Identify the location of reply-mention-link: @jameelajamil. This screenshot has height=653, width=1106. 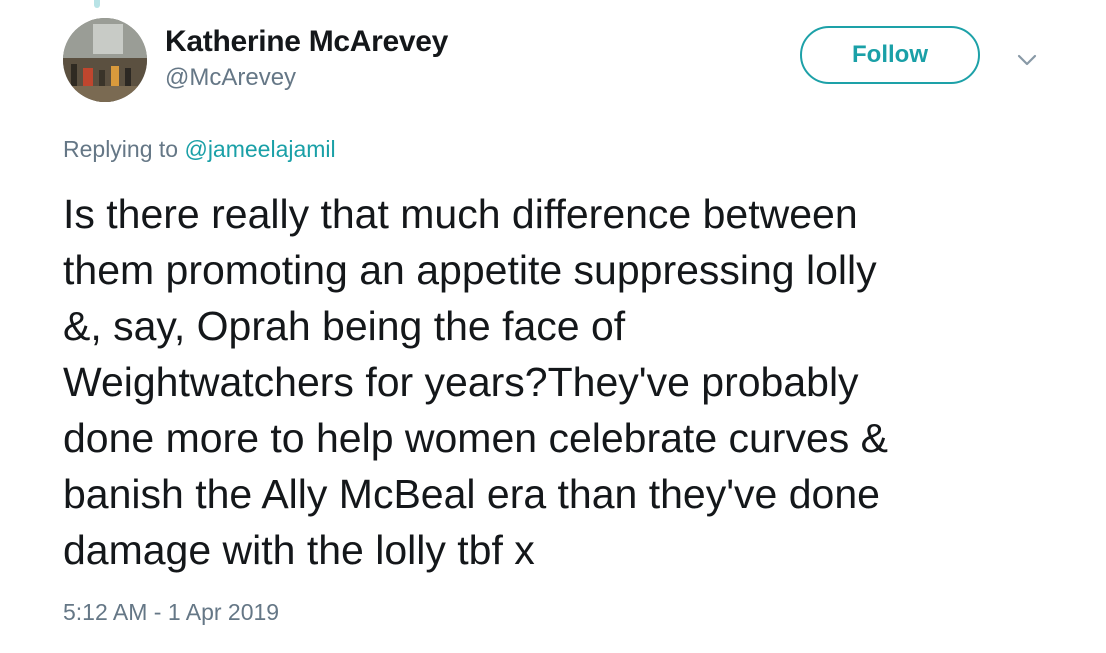
(259, 149).